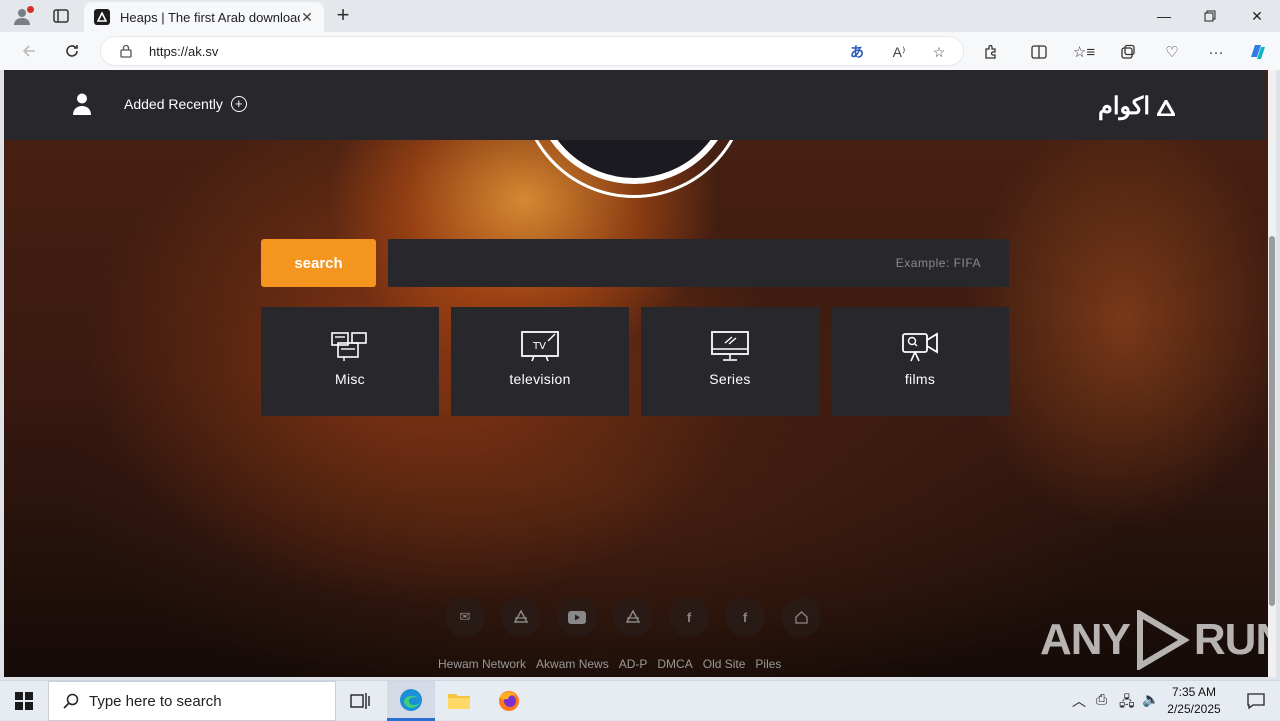 The height and width of the screenshot is (721, 1280). What do you see at coordinates (1124, 106) in the screenshot?
I see `logo-text: اكوام` at bounding box center [1124, 106].